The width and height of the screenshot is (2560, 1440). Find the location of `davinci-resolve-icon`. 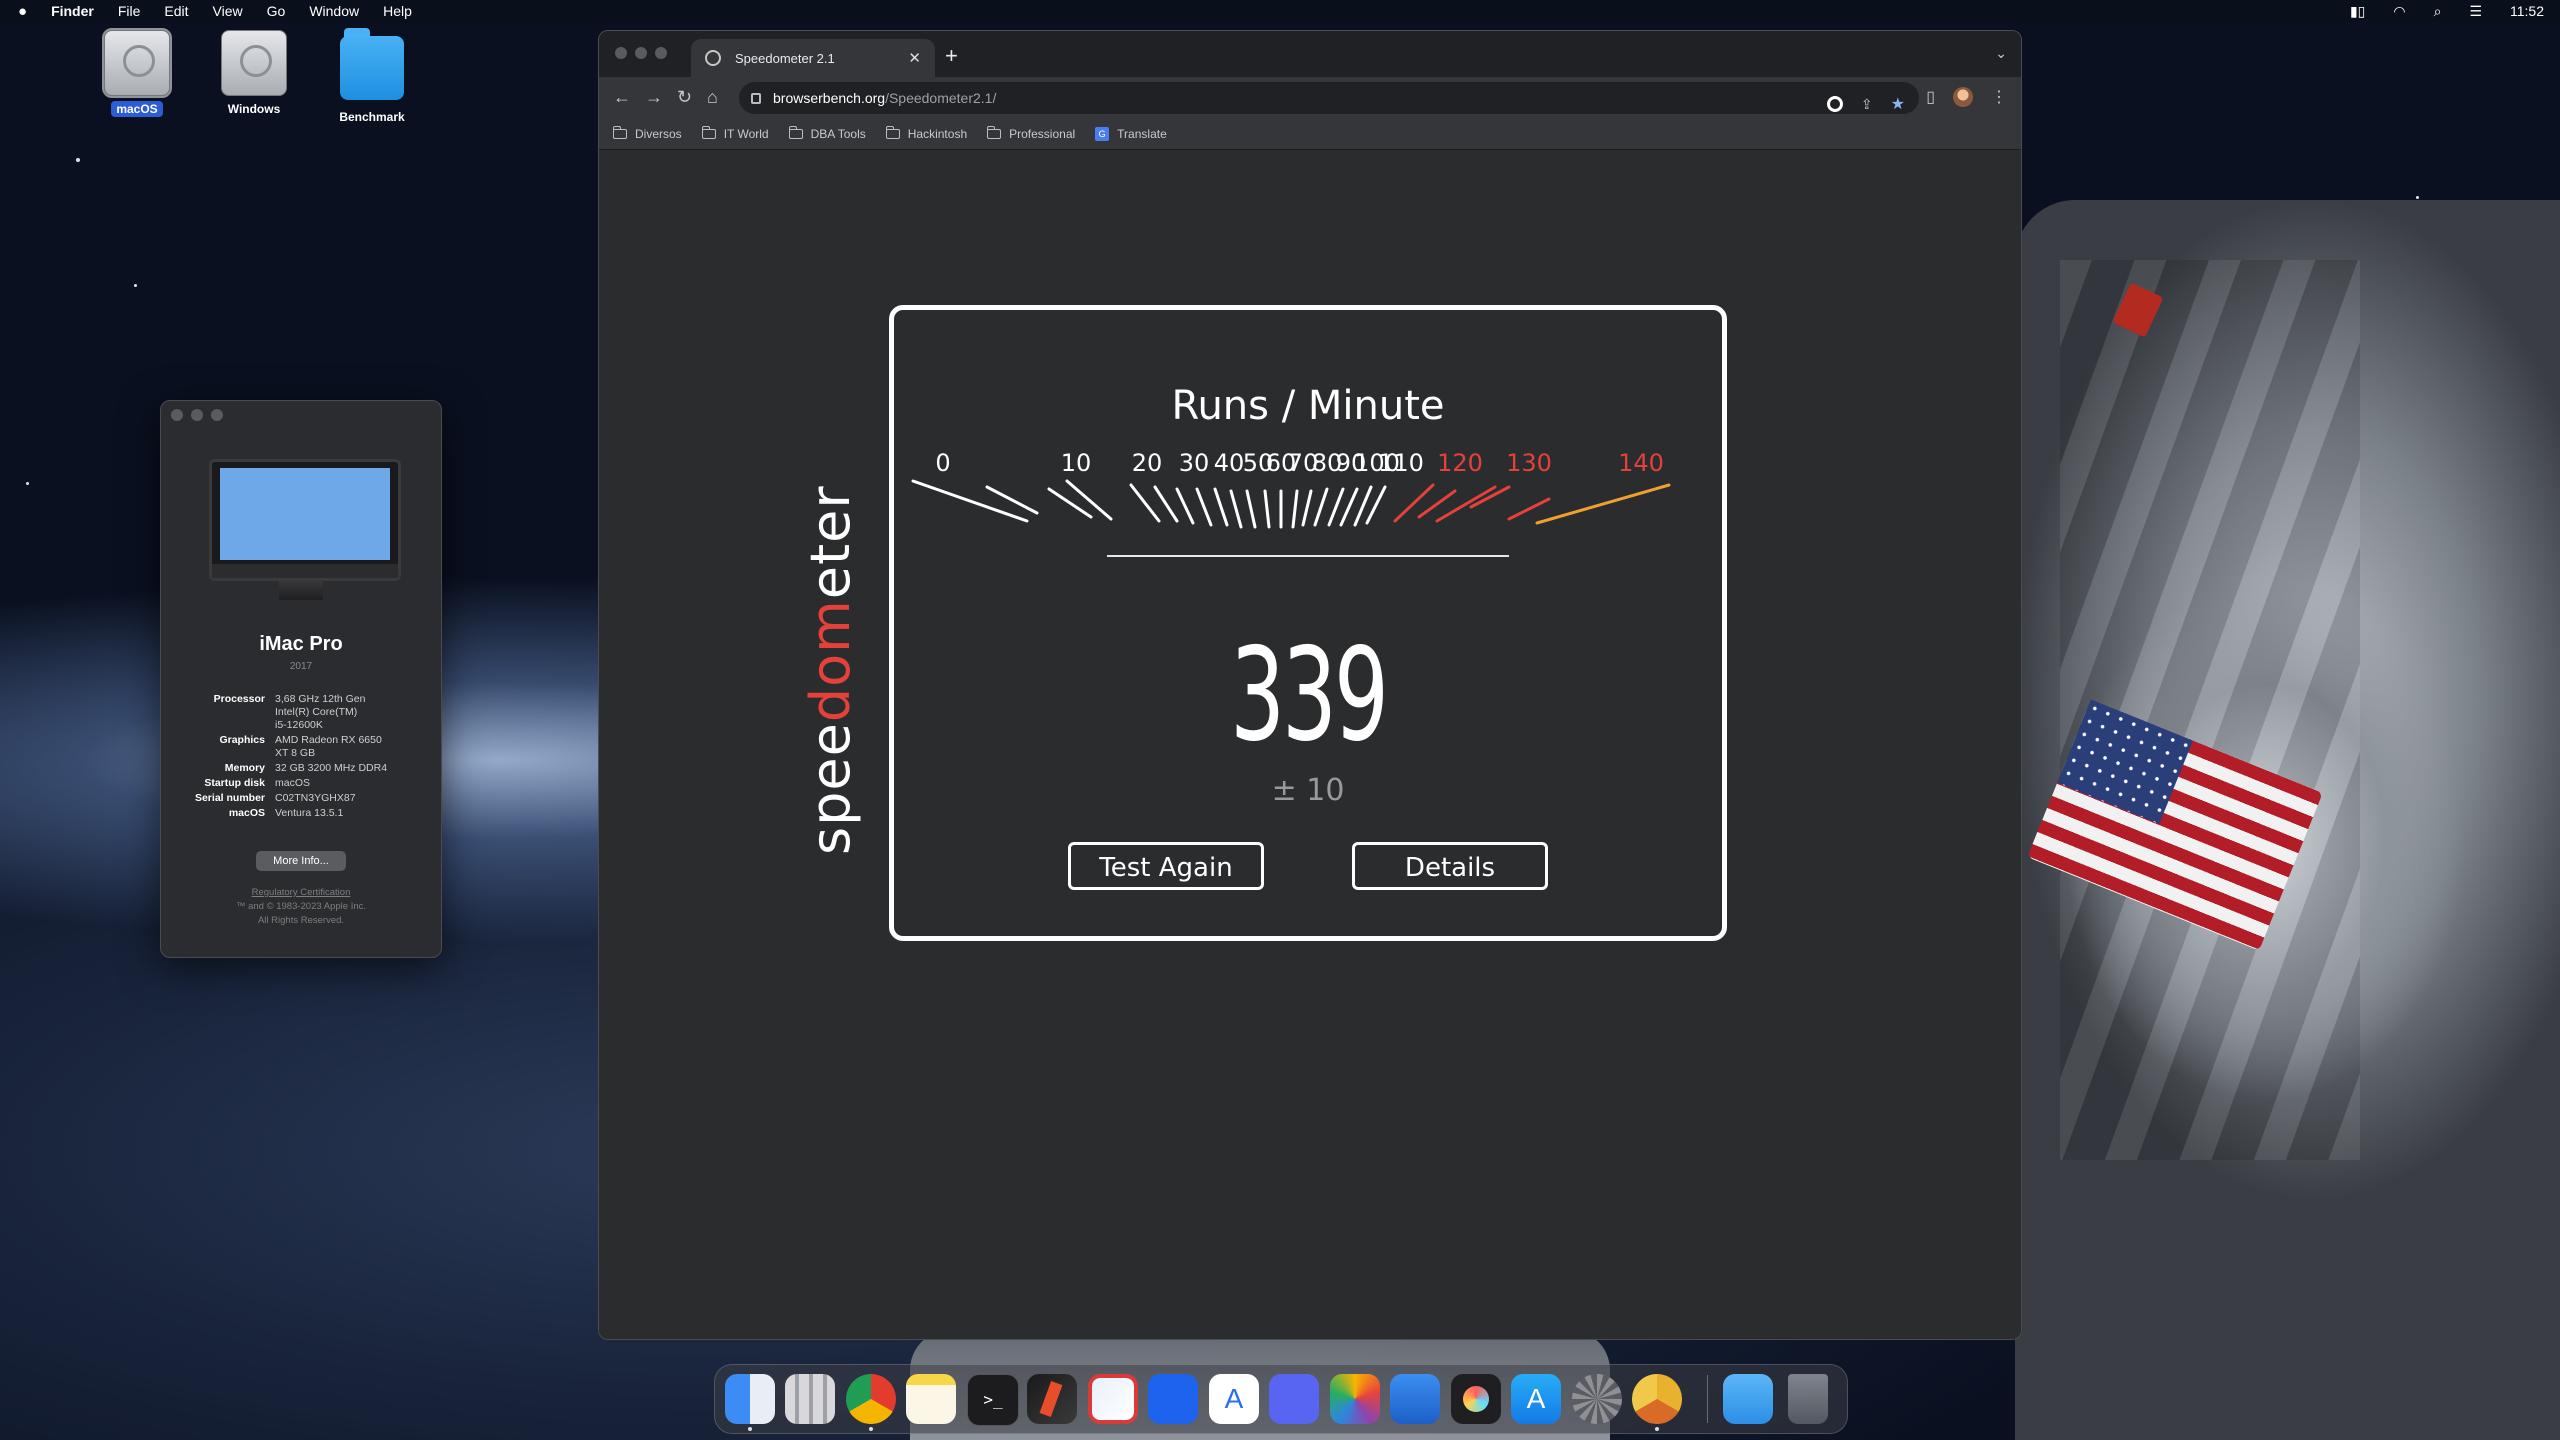

davinci-resolve-icon is located at coordinates (1476, 1399).